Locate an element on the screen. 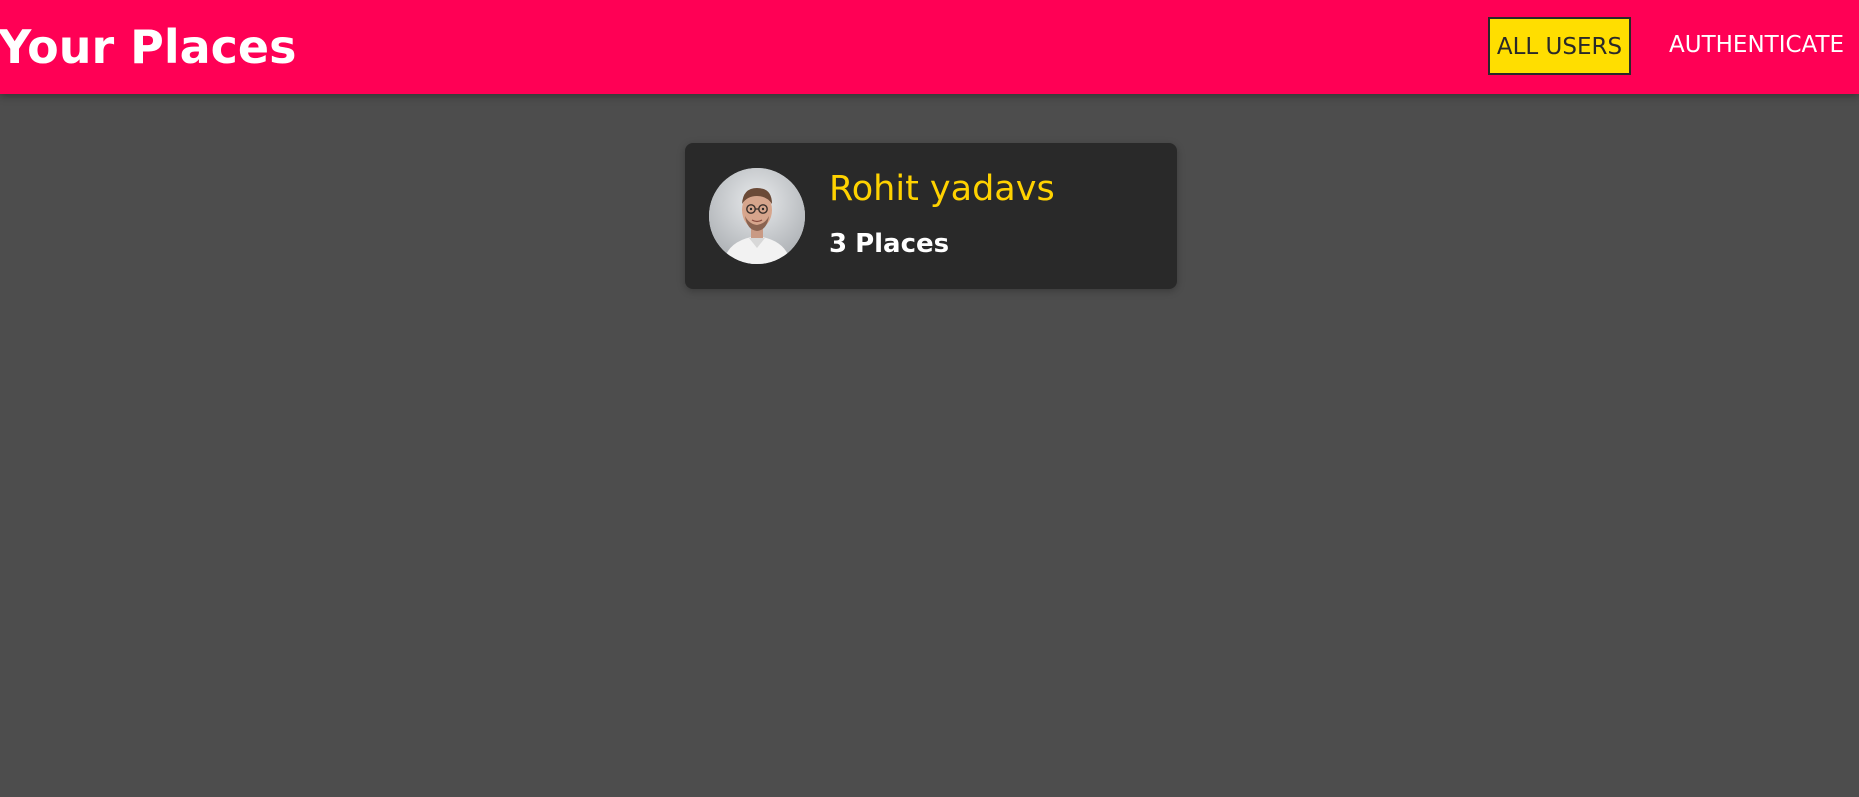  place-count-label: Places is located at coordinates (902, 244).